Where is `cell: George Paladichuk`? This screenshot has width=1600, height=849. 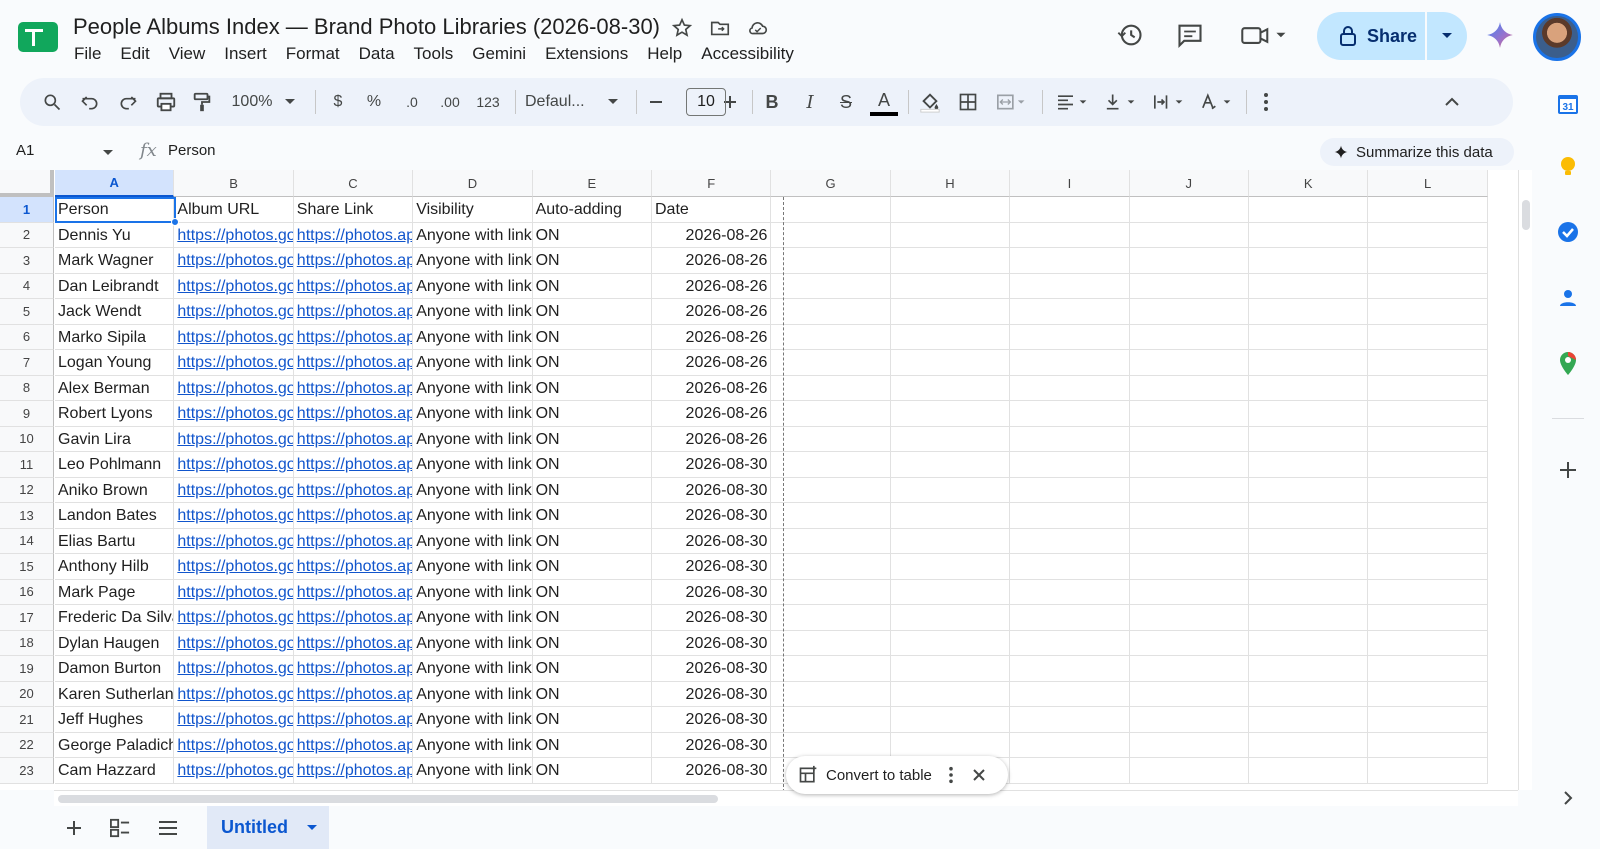
cell: George Paladichuk is located at coordinates (115, 745).